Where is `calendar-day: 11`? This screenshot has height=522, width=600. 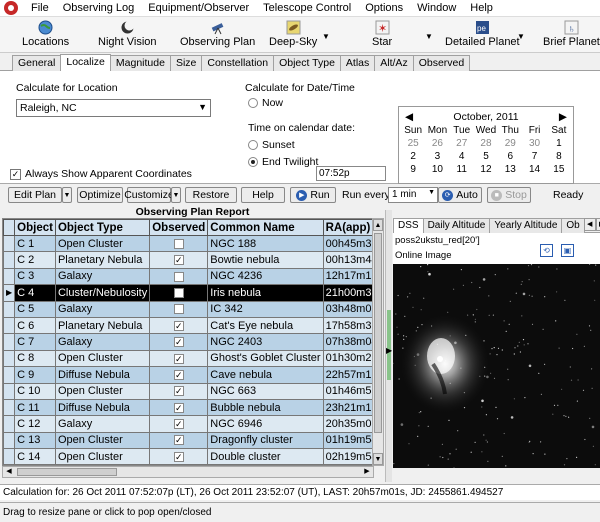
calendar-day: 11 is located at coordinates (462, 169).